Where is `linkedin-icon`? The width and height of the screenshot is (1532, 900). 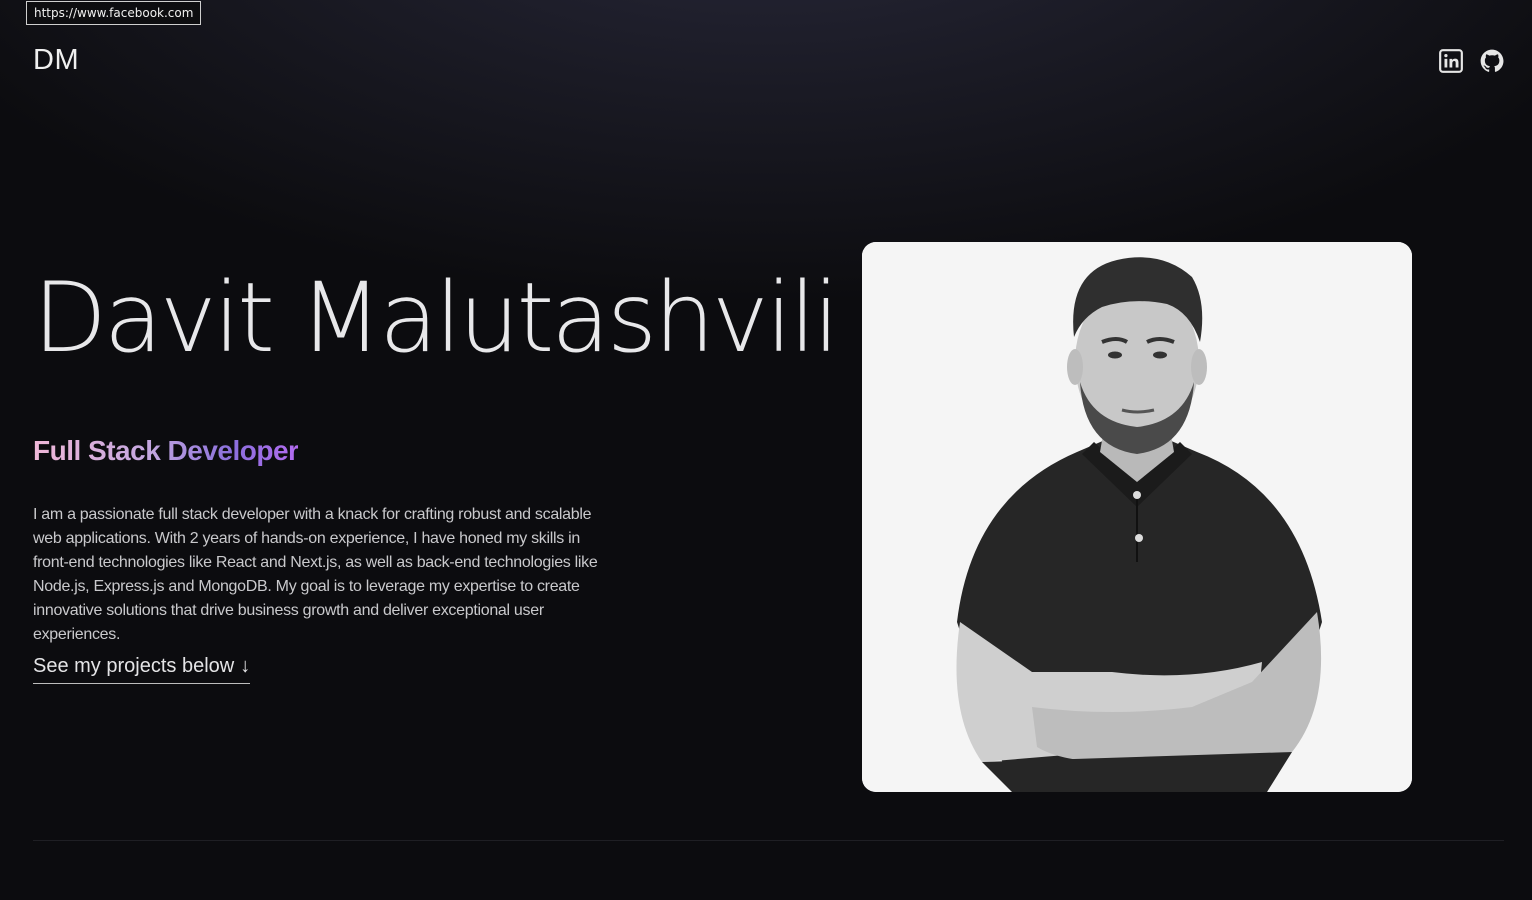
linkedin-icon is located at coordinates (1451, 61).